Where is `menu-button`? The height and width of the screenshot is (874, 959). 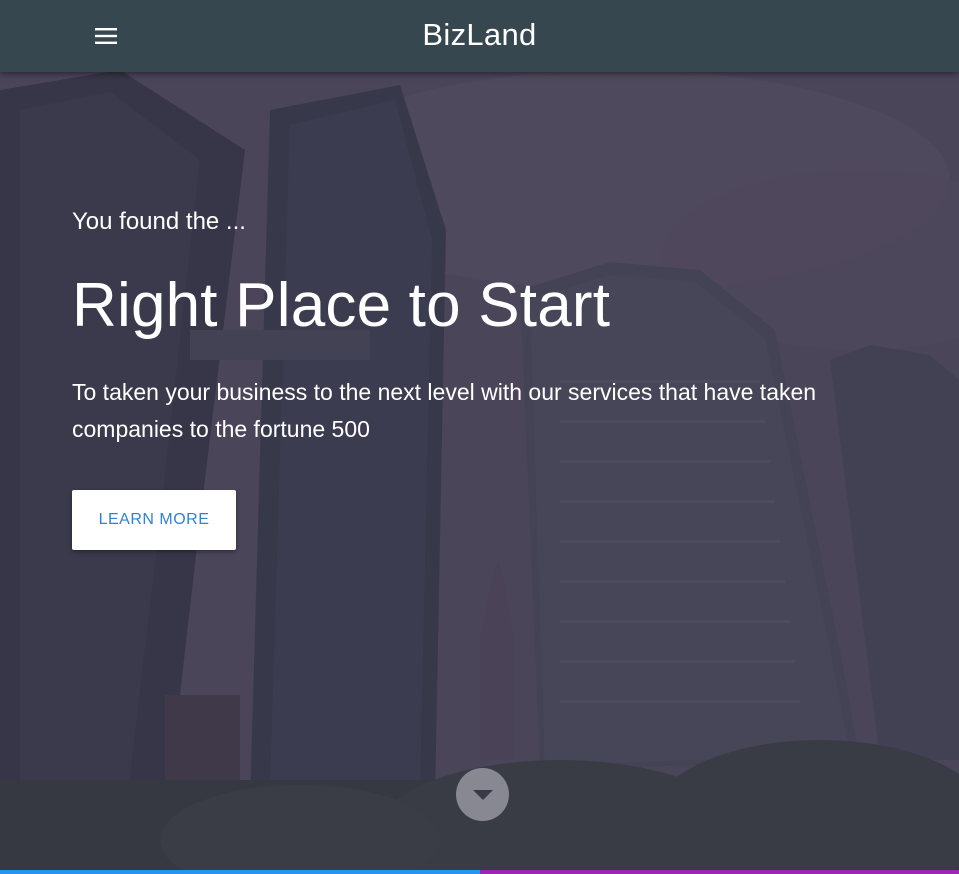
menu-button is located at coordinates (106, 36).